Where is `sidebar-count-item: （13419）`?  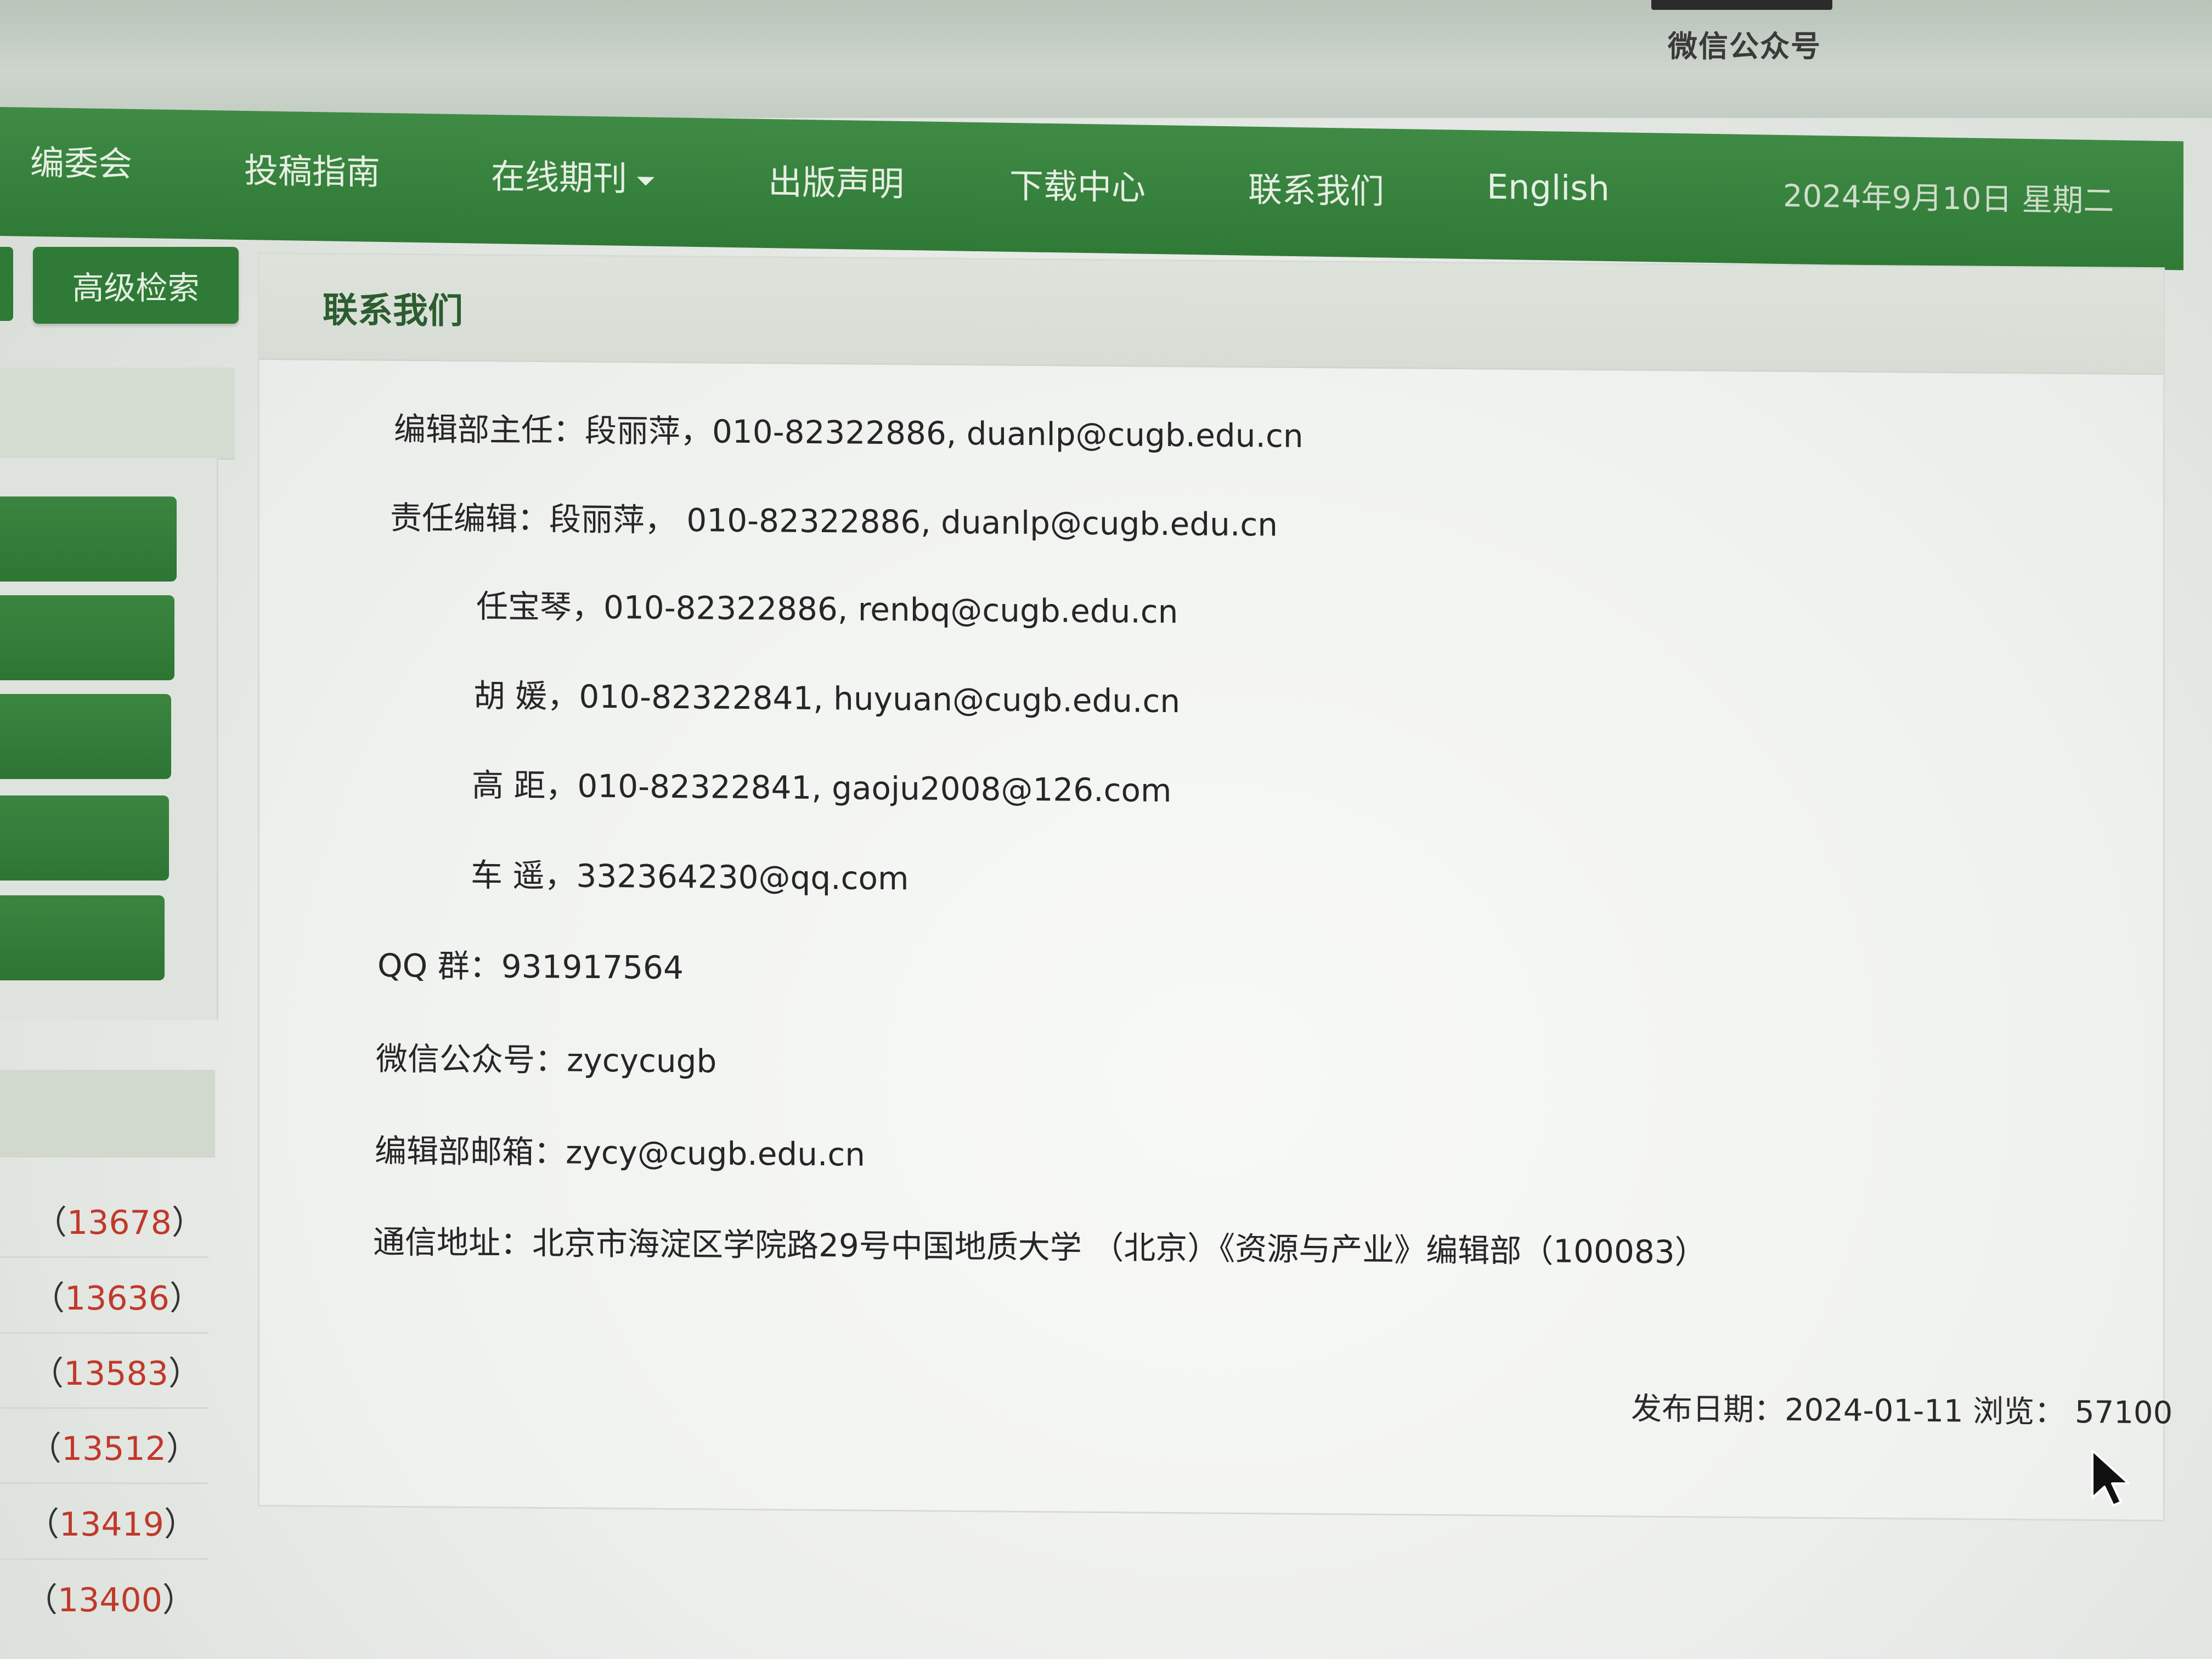 sidebar-count-item: （13419） is located at coordinates (111, 1521).